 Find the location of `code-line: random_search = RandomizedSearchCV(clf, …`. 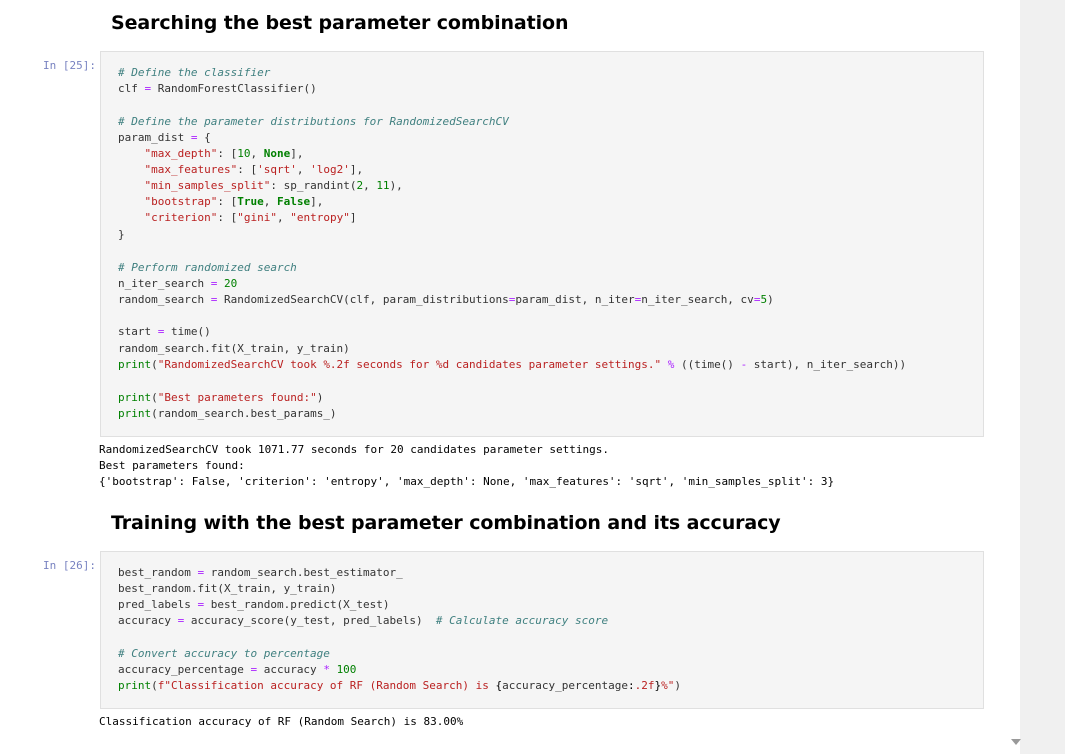

code-line: random_search = RandomizedSearchCV(clf, … is located at coordinates (446, 299).